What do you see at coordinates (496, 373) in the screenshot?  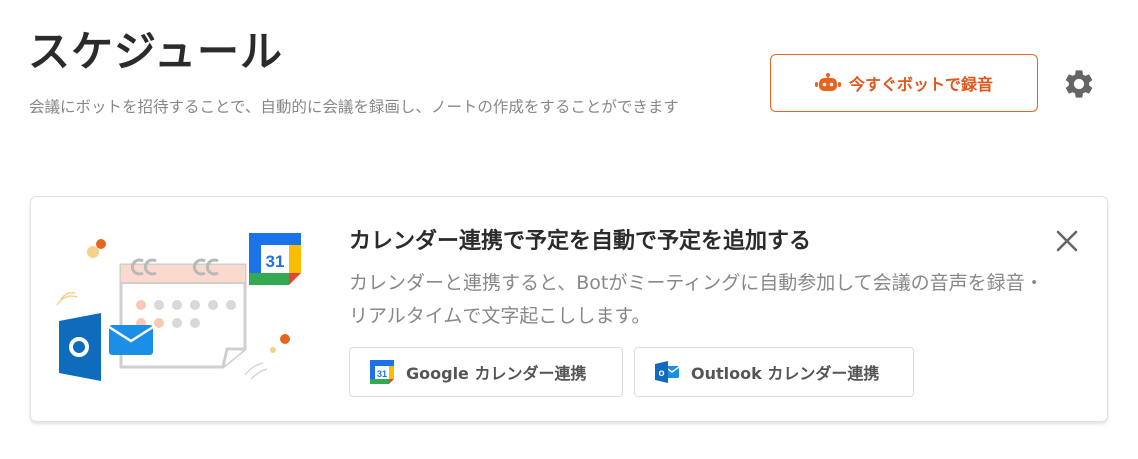 I see `google-calendar-connect-label: Google カレンダー連携` at bounding box center [496, 373].